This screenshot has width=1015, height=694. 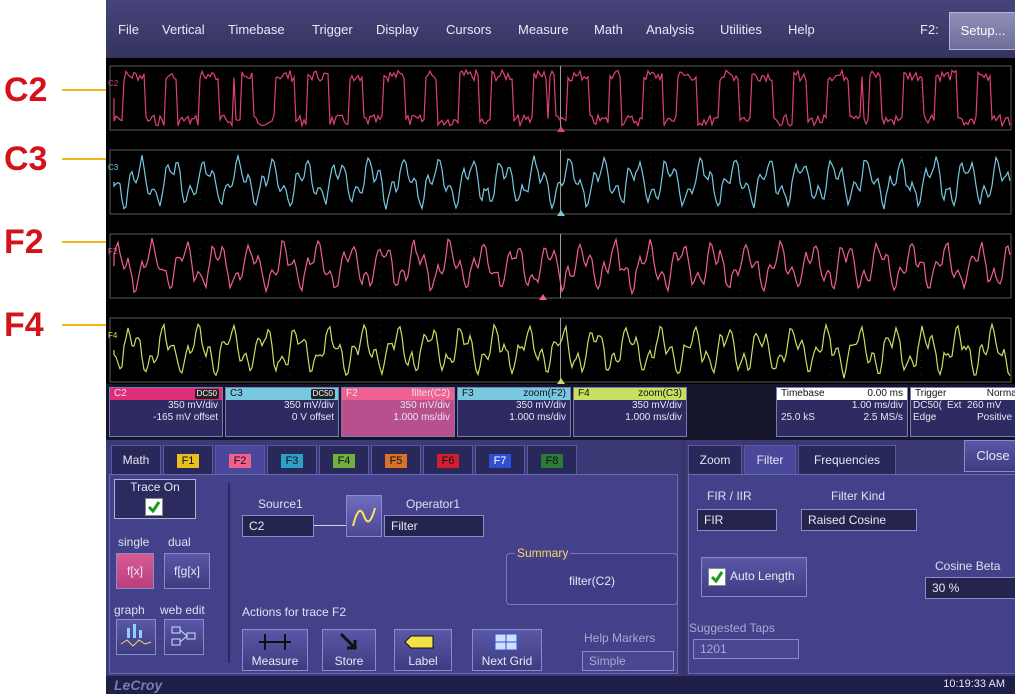 I want to click on graph-button, so click(x=136, y=637).